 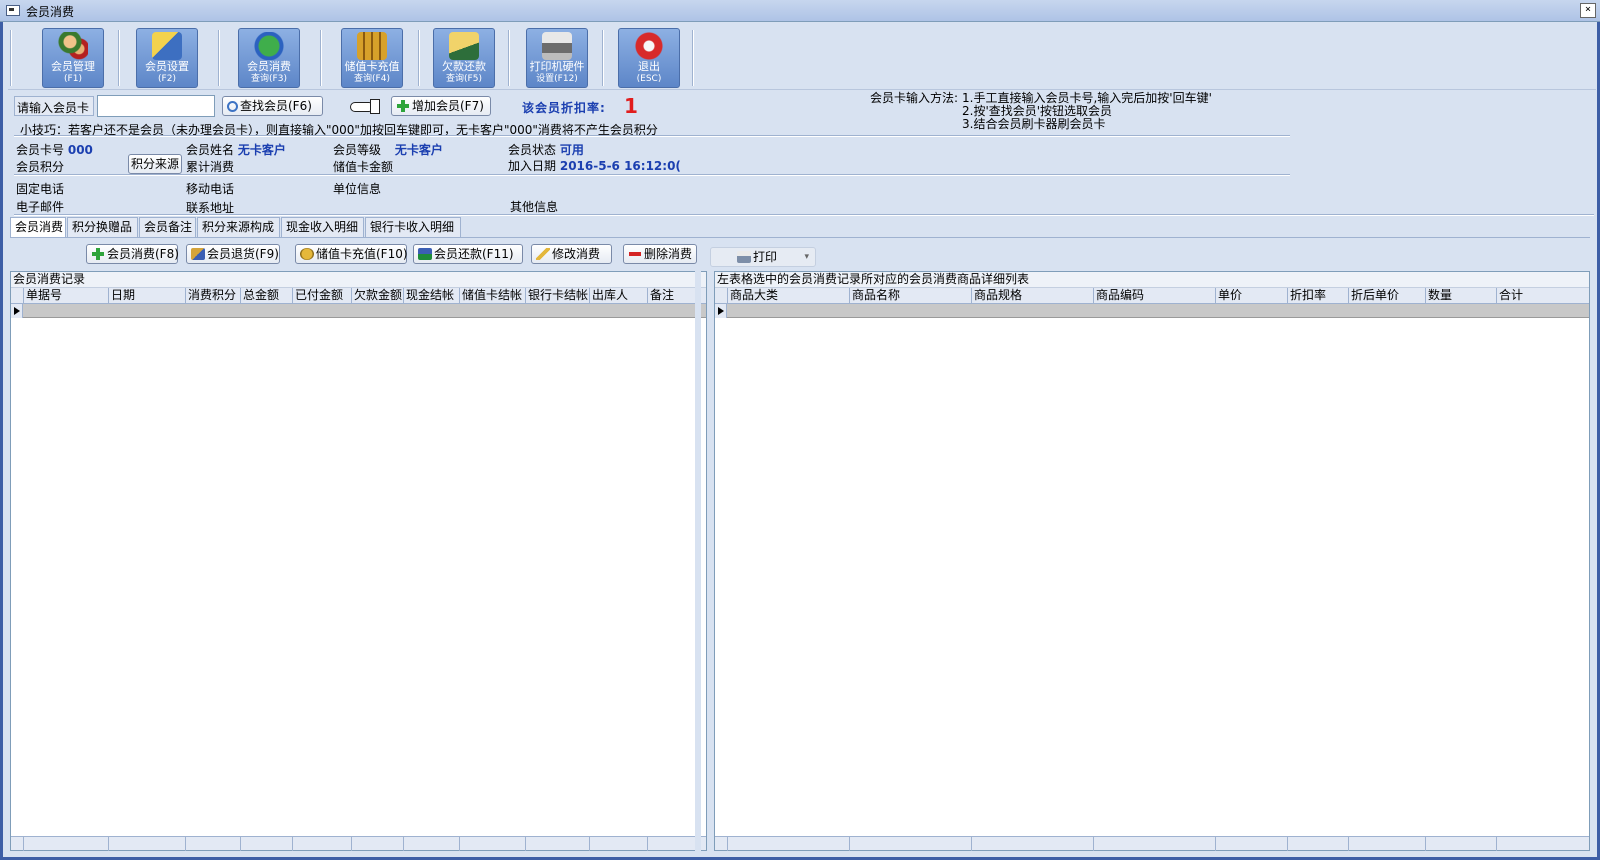 What do you see at coordinates (167, 227) in the screenshot?
I see `tab-member-notes: 会员备注` at bounding box center [167, 227].